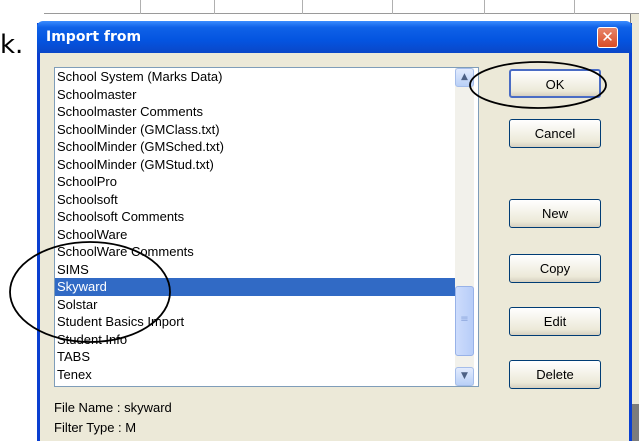 The width and height of the screenshot is (639, 441). What do you see at coordinates (266, 305) in the screenshot?
I see `list-item: Solstar` at bounding box center [266, 305].